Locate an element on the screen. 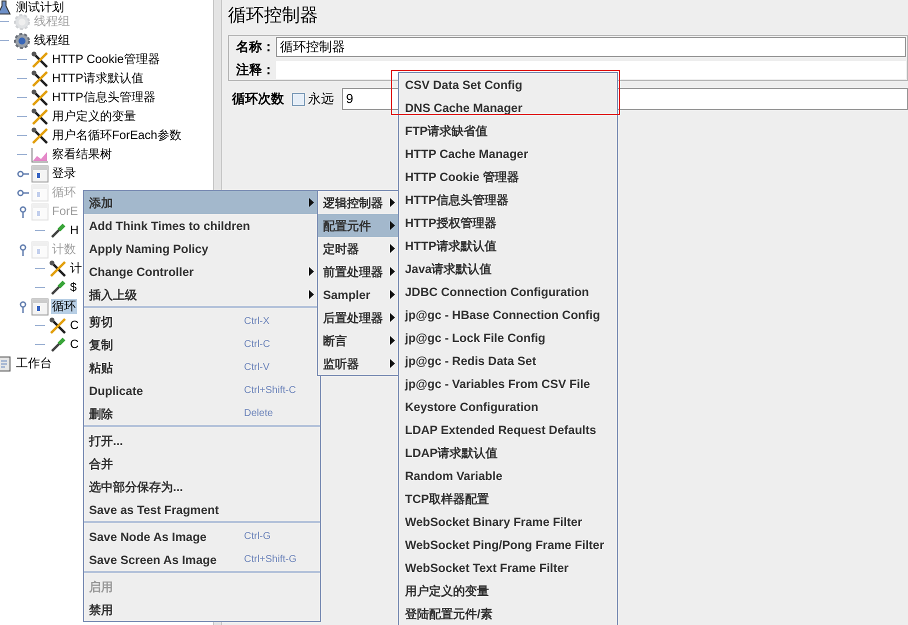 The height and width of the screenshot is (625, 908). menu-item: HTTP Cache Manager is located at coordinates (508, 153).